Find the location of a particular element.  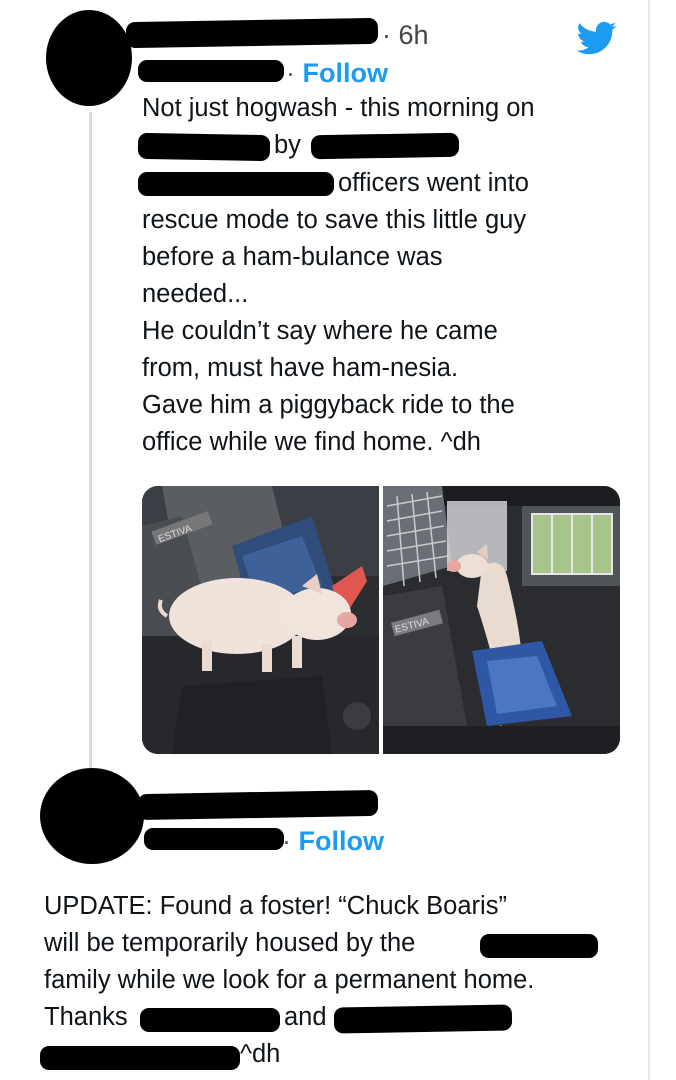

tweet-text-line: and is located at coordinates (305, 1017).